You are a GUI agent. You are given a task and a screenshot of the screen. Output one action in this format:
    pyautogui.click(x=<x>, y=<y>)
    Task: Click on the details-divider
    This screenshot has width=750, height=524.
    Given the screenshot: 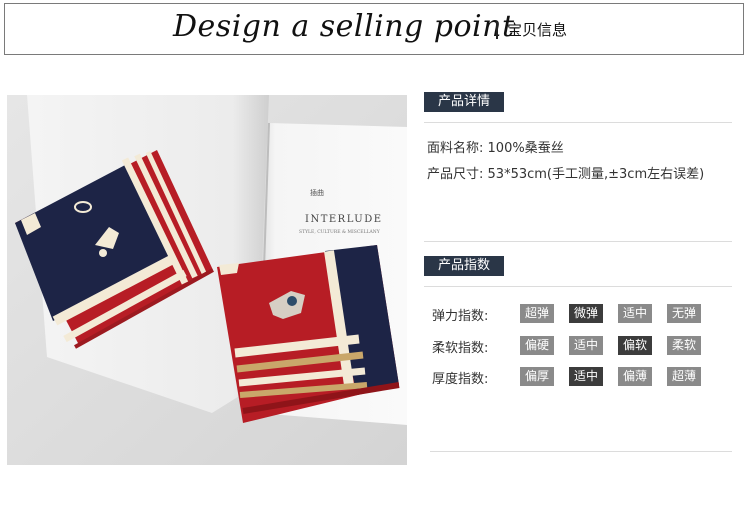 What is the action you would take?
    pyautogui.click(x=578, y=122)
    